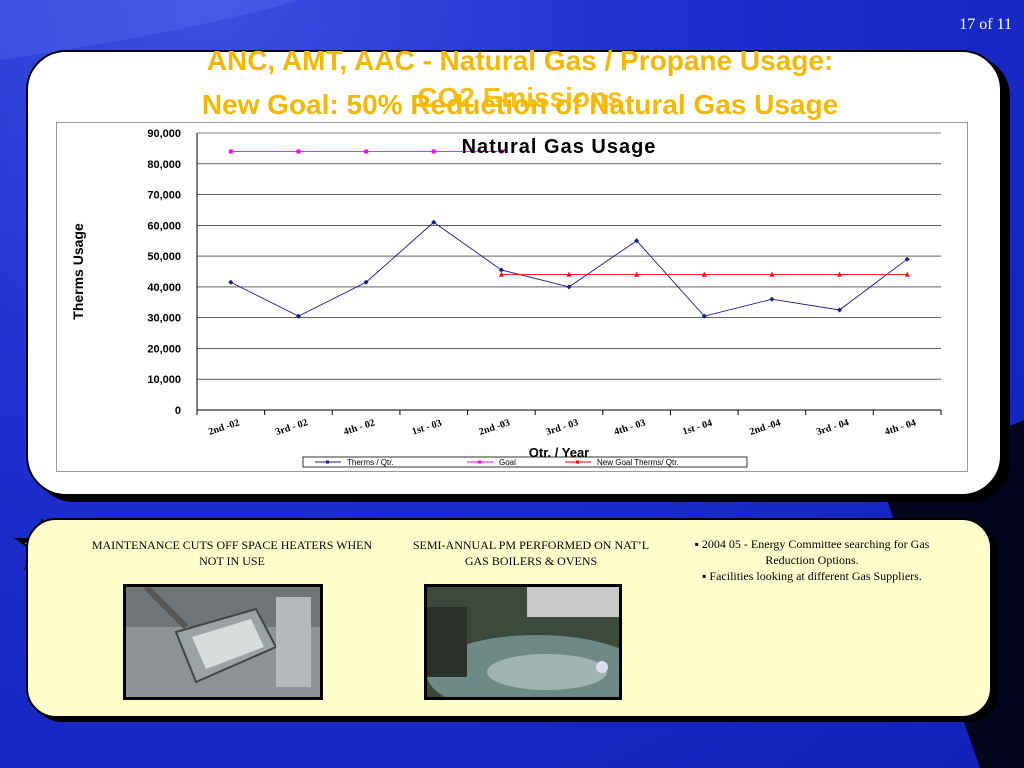 The image size is (1024, 768). What do you see at coordinates (507, 462) in the screenshot?
I see `legend-label: Goal` at bounding box center [507, 462].